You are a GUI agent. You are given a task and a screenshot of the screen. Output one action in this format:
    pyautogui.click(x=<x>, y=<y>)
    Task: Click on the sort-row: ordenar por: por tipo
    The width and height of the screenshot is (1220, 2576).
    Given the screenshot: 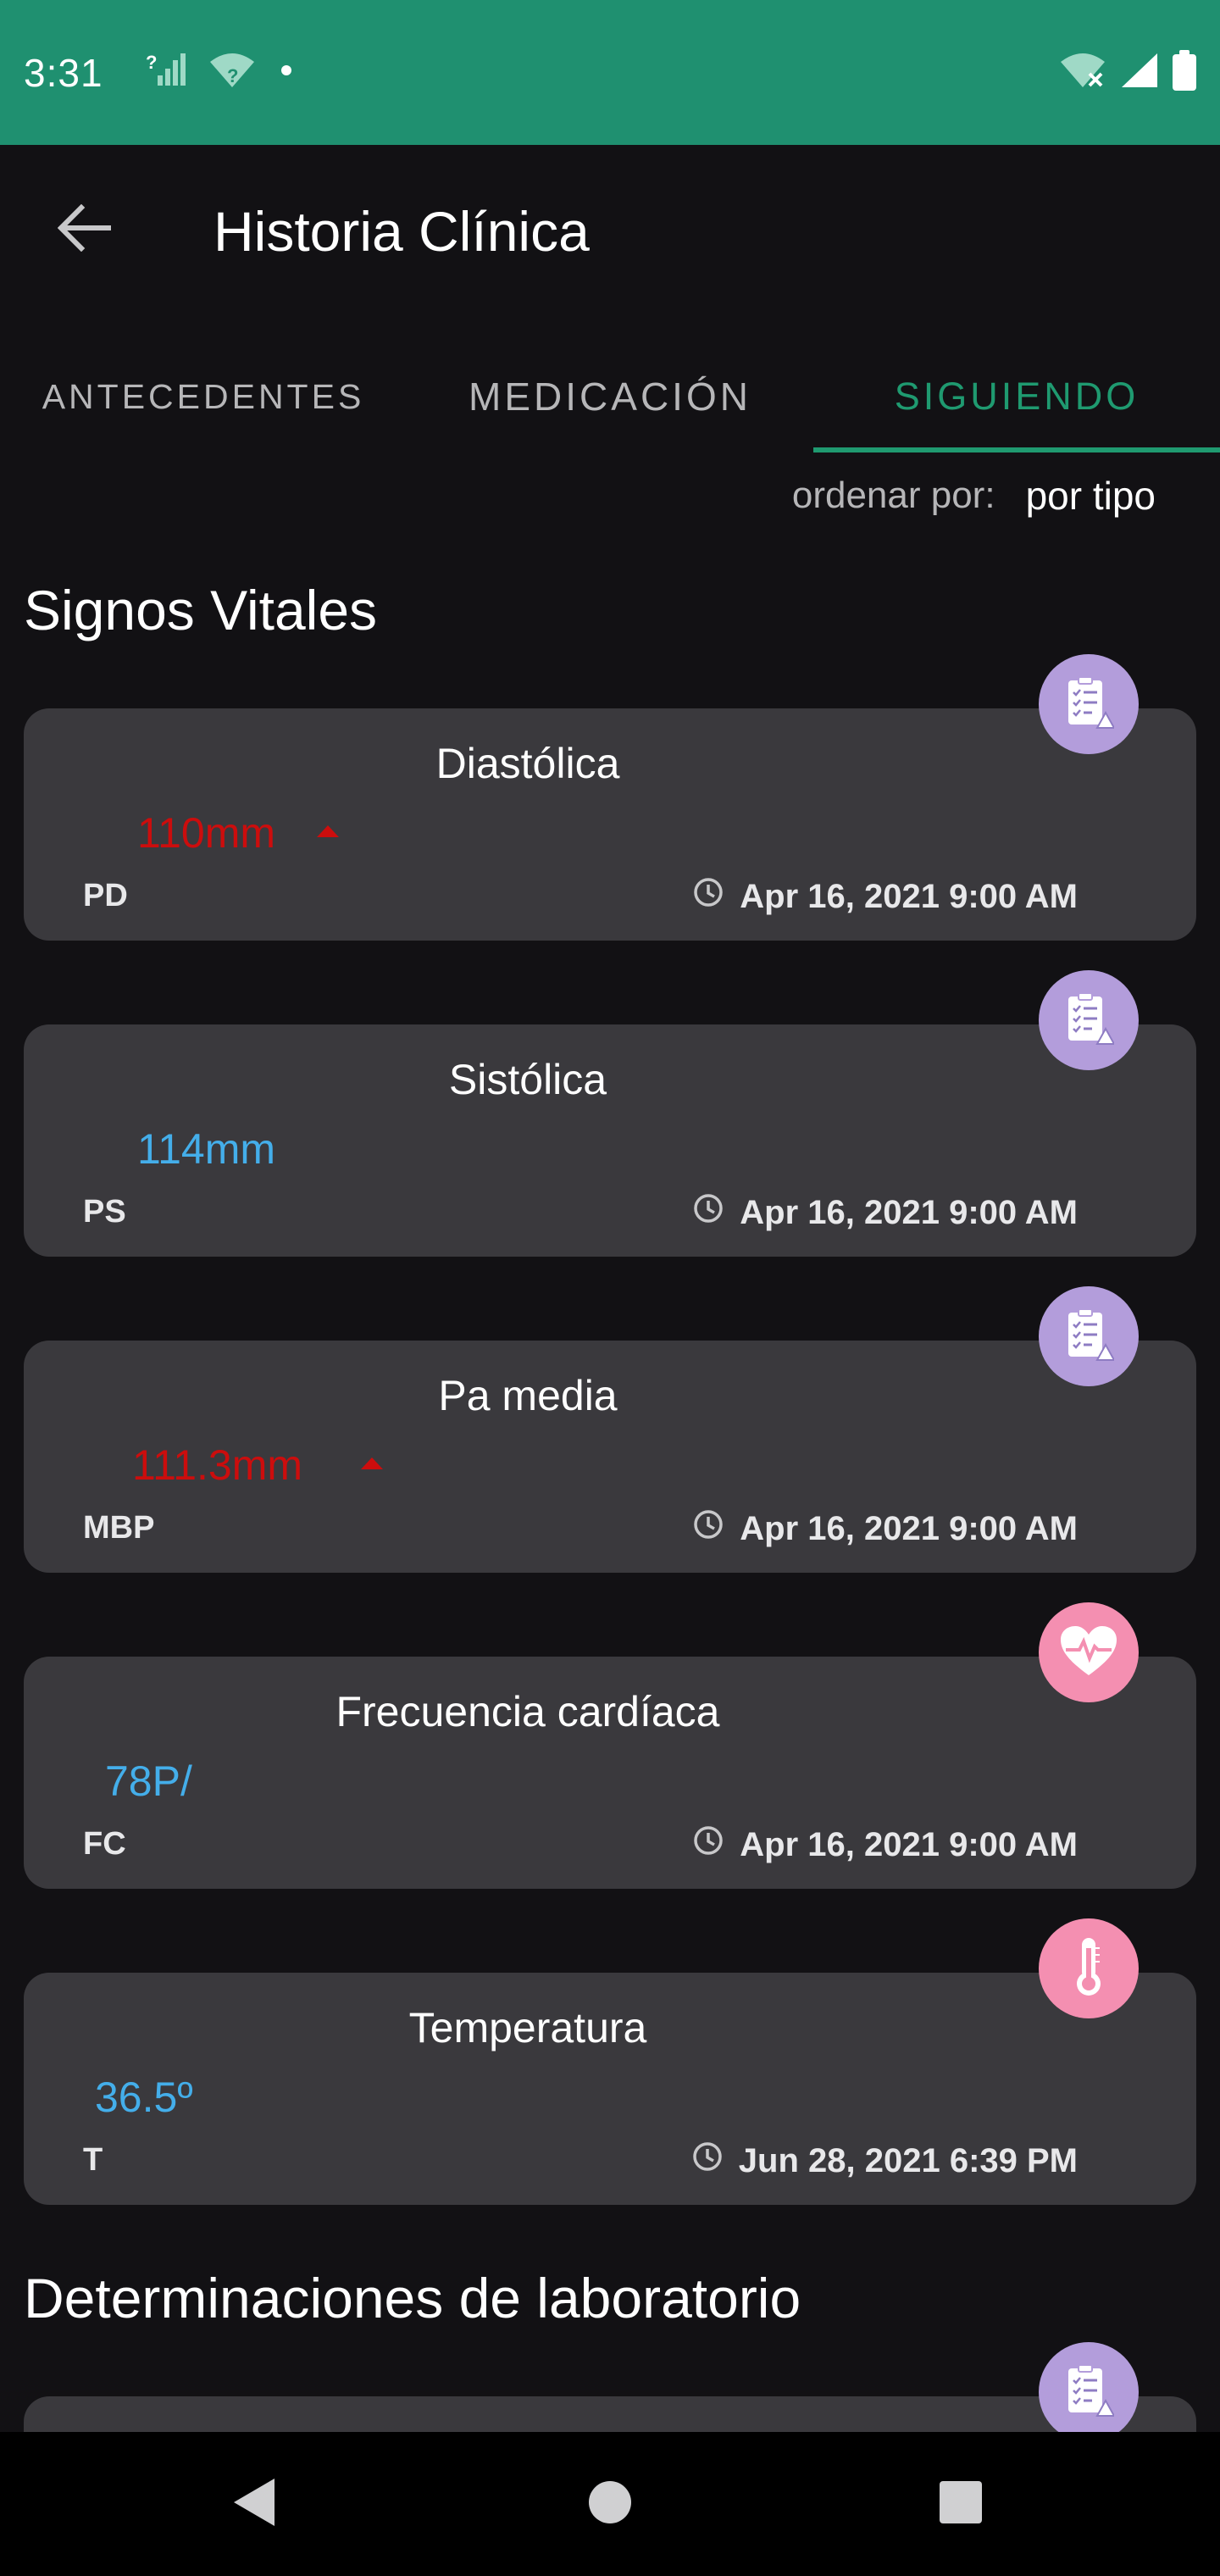 What is the action you would take?
    pyautogui.click(x=974, y=496)
    